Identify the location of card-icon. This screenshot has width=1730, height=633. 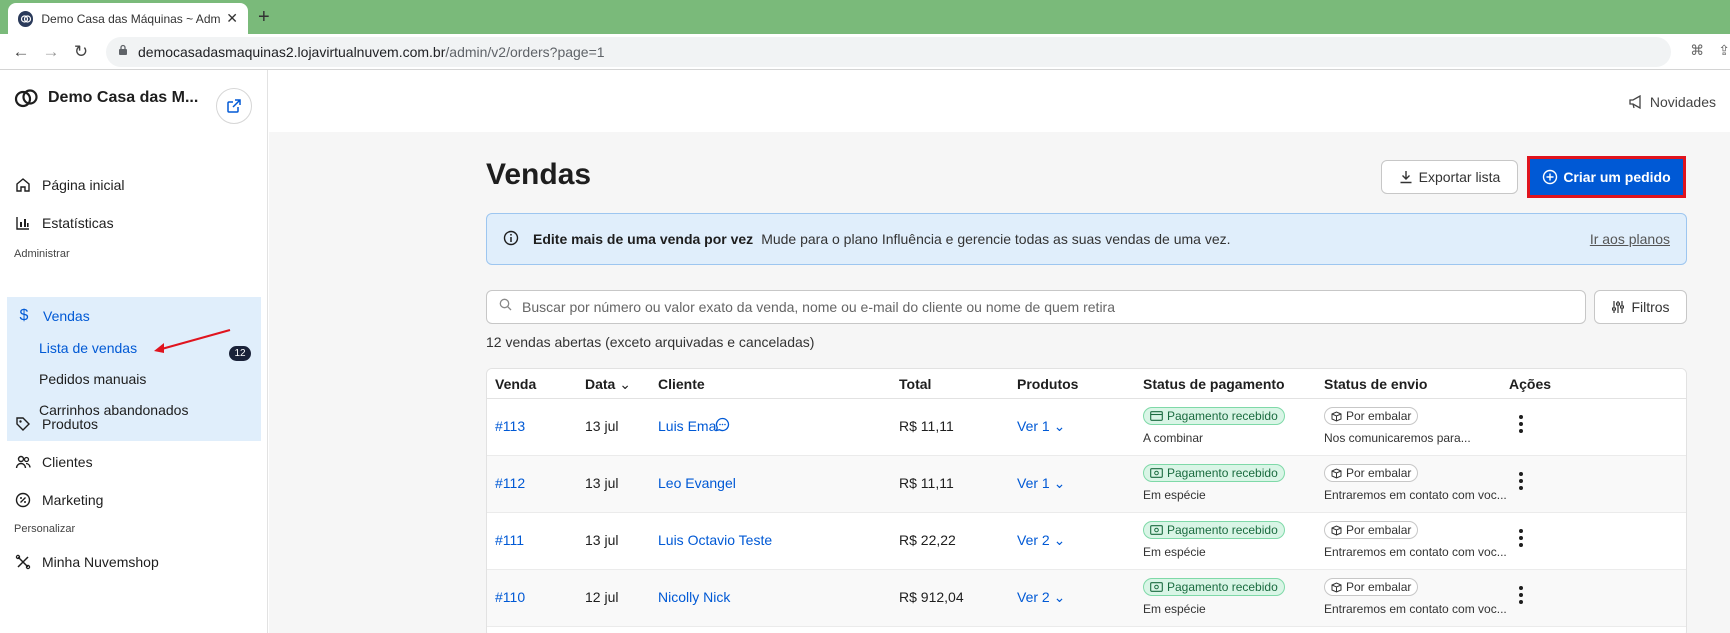
(1156, 416).